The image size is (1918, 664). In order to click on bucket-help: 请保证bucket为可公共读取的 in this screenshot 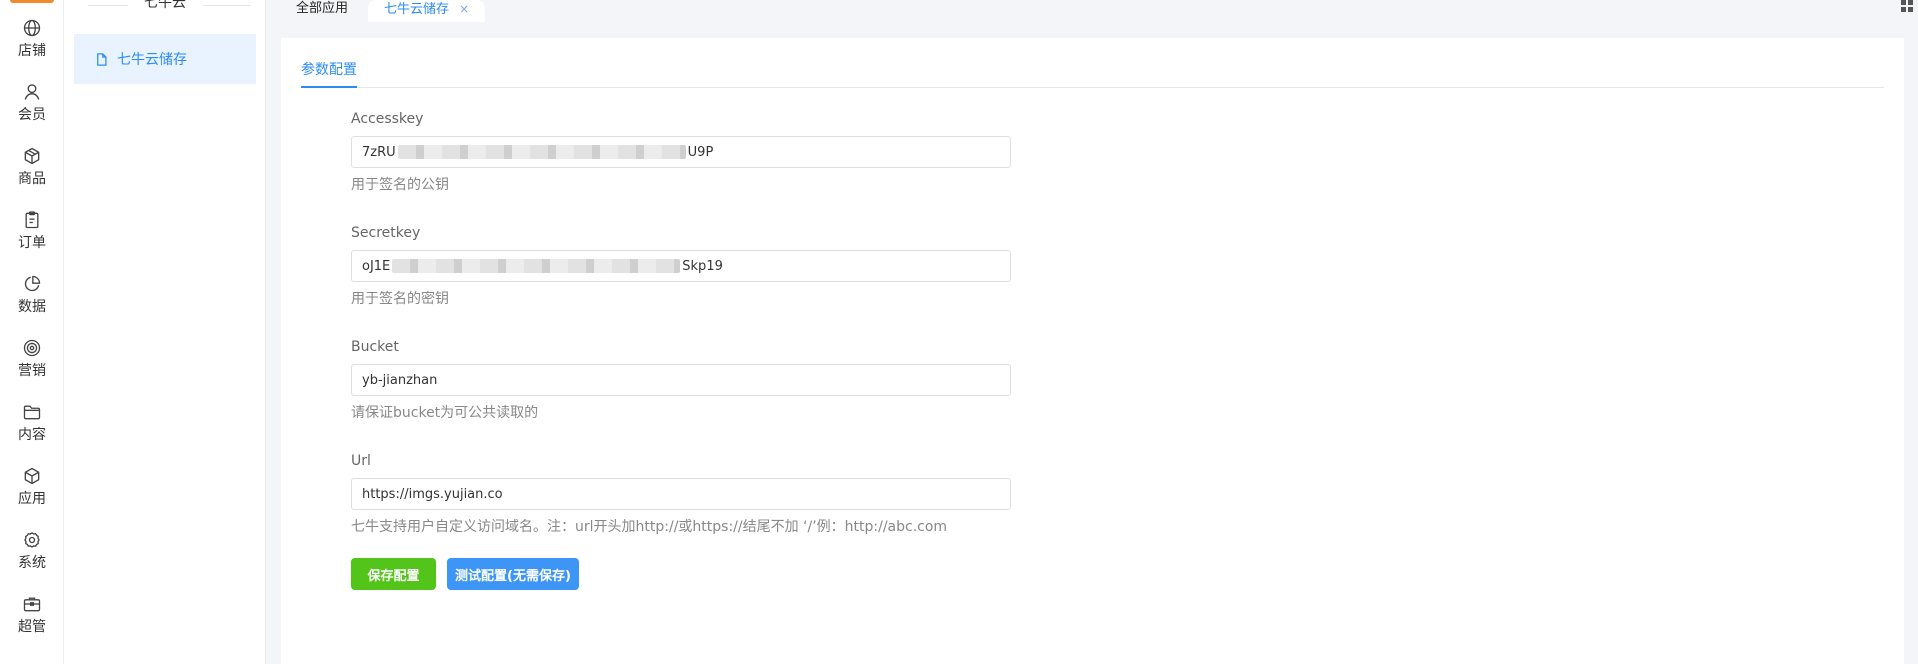, I will do `click(445, 413)`.